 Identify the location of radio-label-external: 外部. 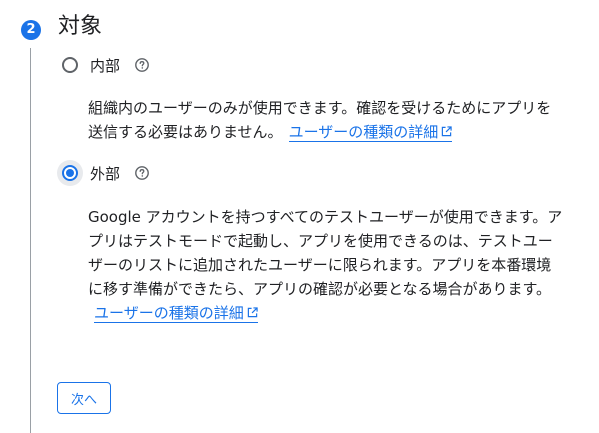
(105, 173).